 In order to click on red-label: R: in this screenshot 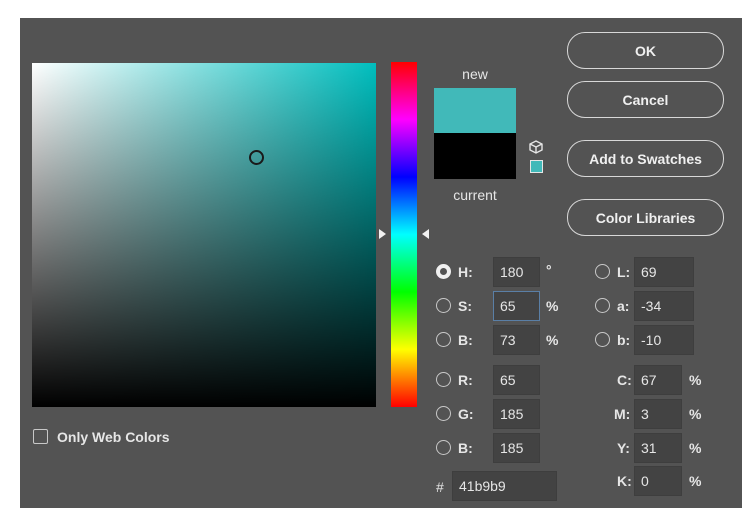, I will do `click(465, 380)`.